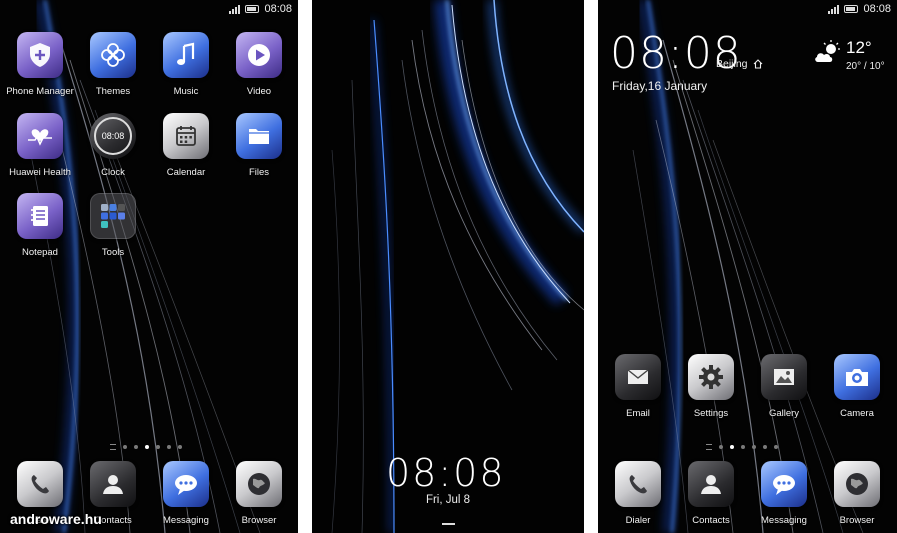  What do you see at coordinates (711, 386) in the screenshot?
I see `app-settings: Settings` at bounding box center [711, 386].